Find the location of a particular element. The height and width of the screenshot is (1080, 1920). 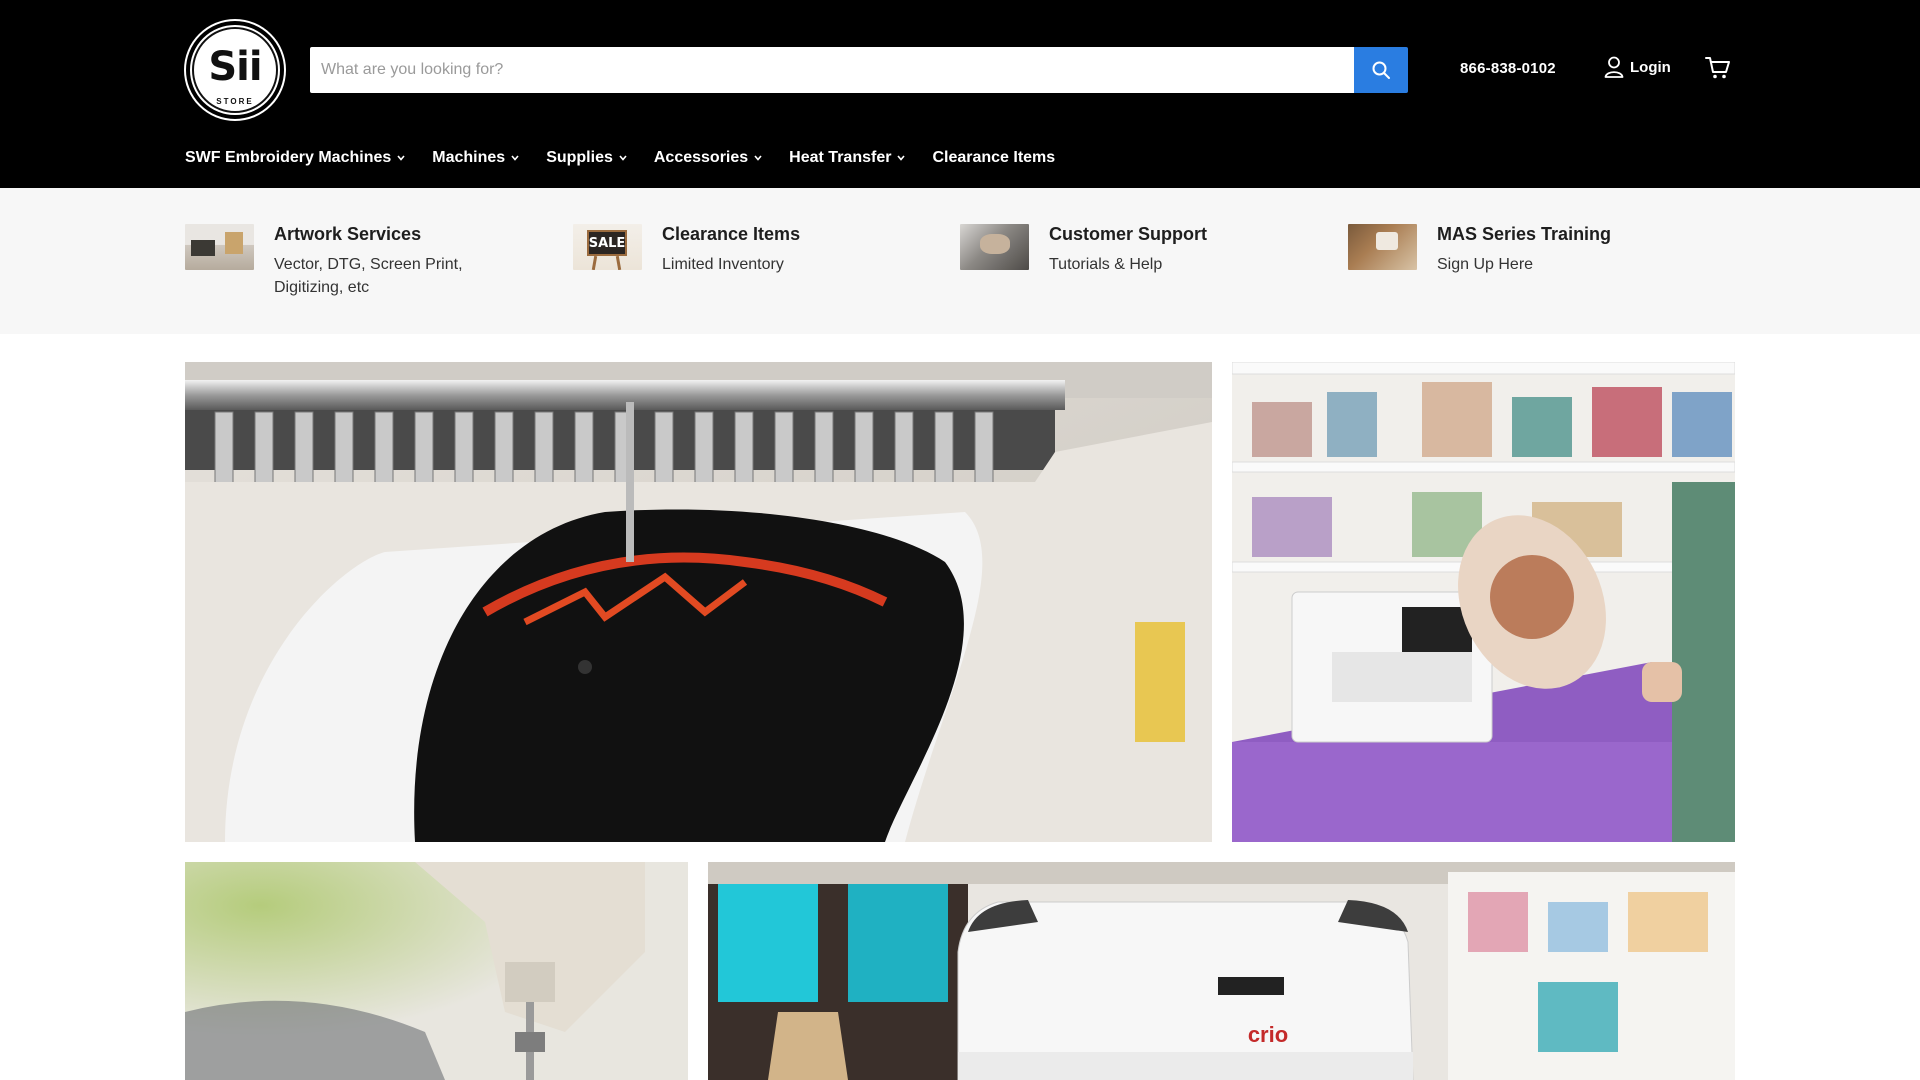

promo-title: Clearance Items is located at coordinates (731, 234).